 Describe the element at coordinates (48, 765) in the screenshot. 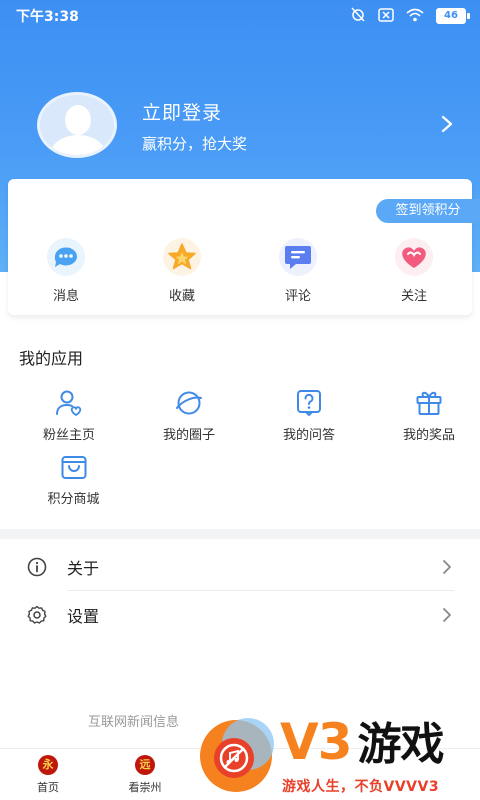

I see `home-logo-icon: 永` at that location.